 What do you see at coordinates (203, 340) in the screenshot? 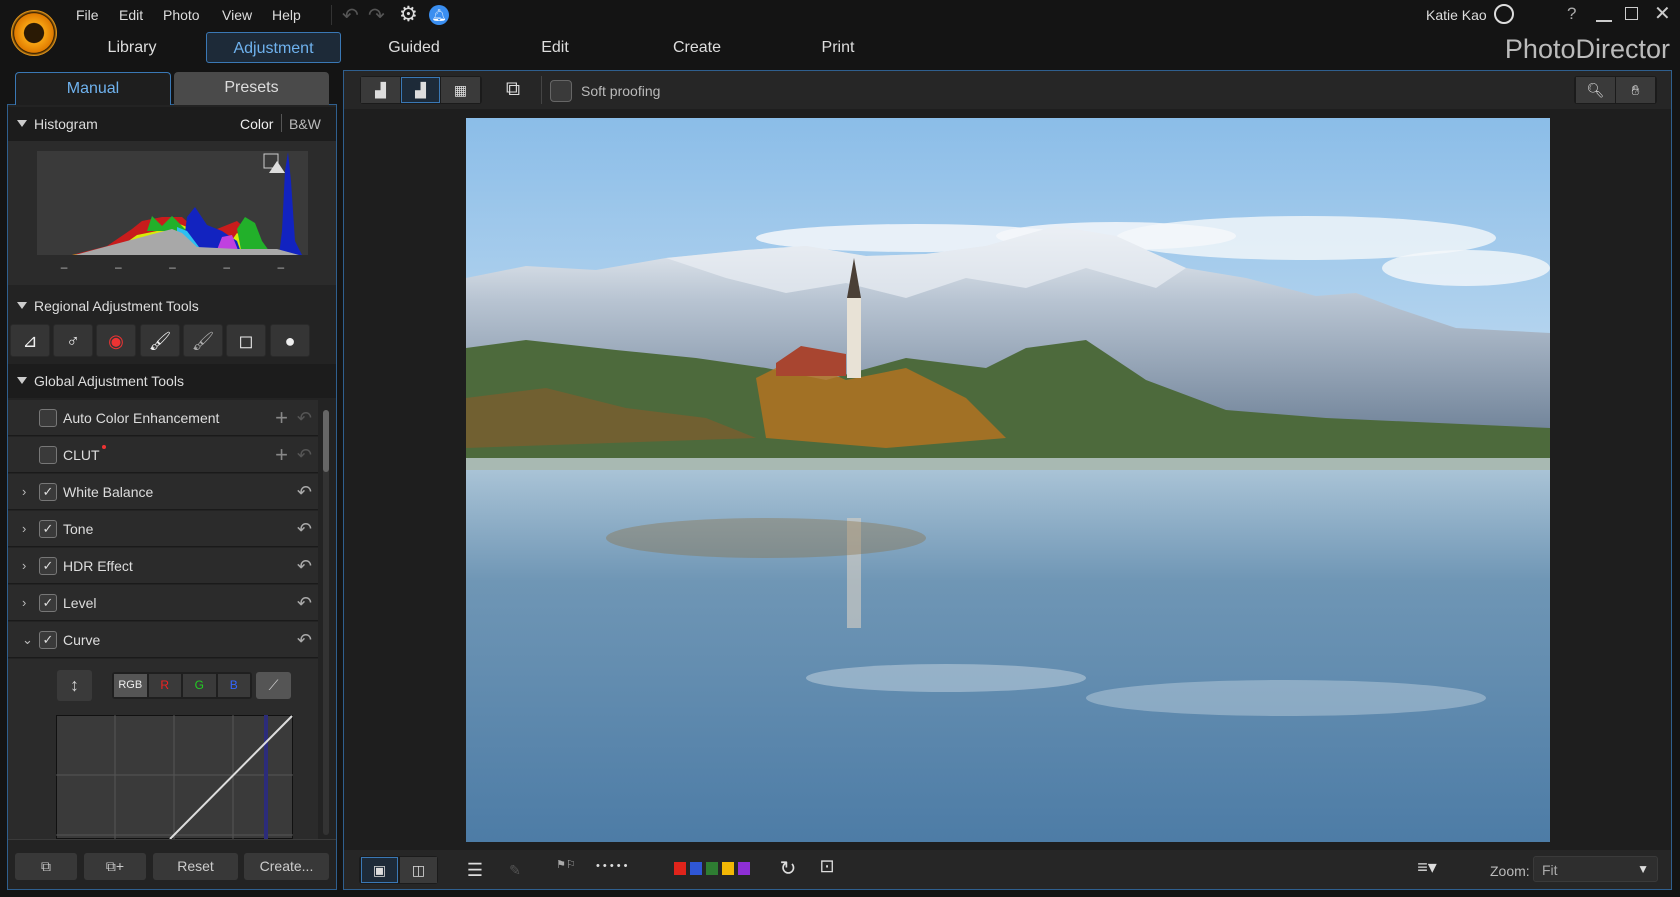
I see `radial-brush-icon: 🖌︎` at bounding box center [203, 340].